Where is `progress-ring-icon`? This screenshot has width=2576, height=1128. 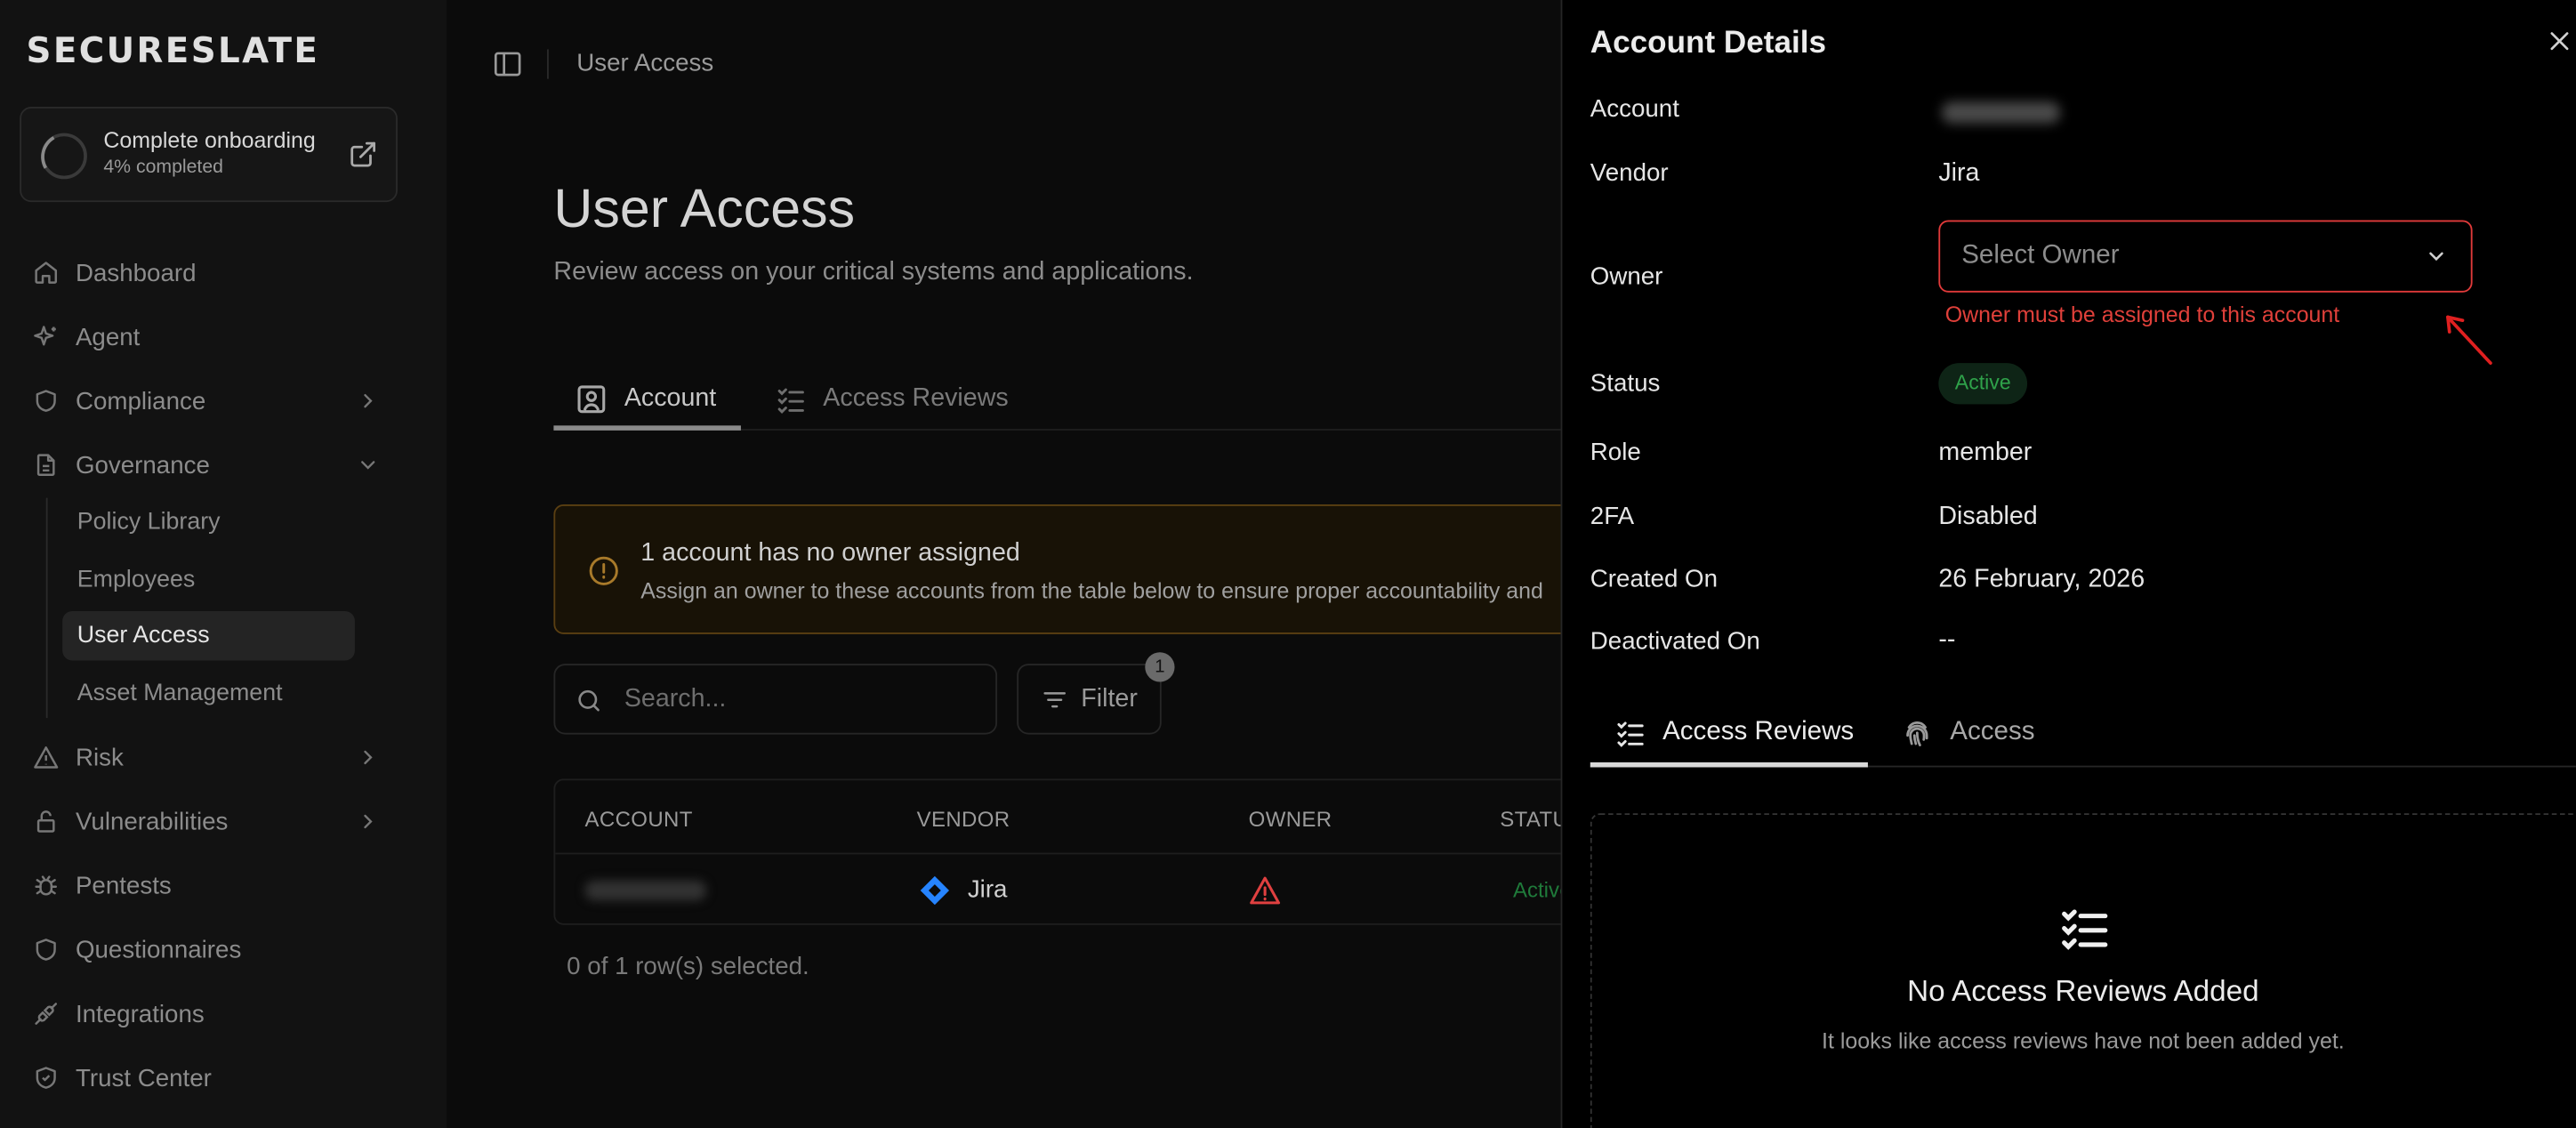 progress-ring-icon is located at coordinates (64, 156).